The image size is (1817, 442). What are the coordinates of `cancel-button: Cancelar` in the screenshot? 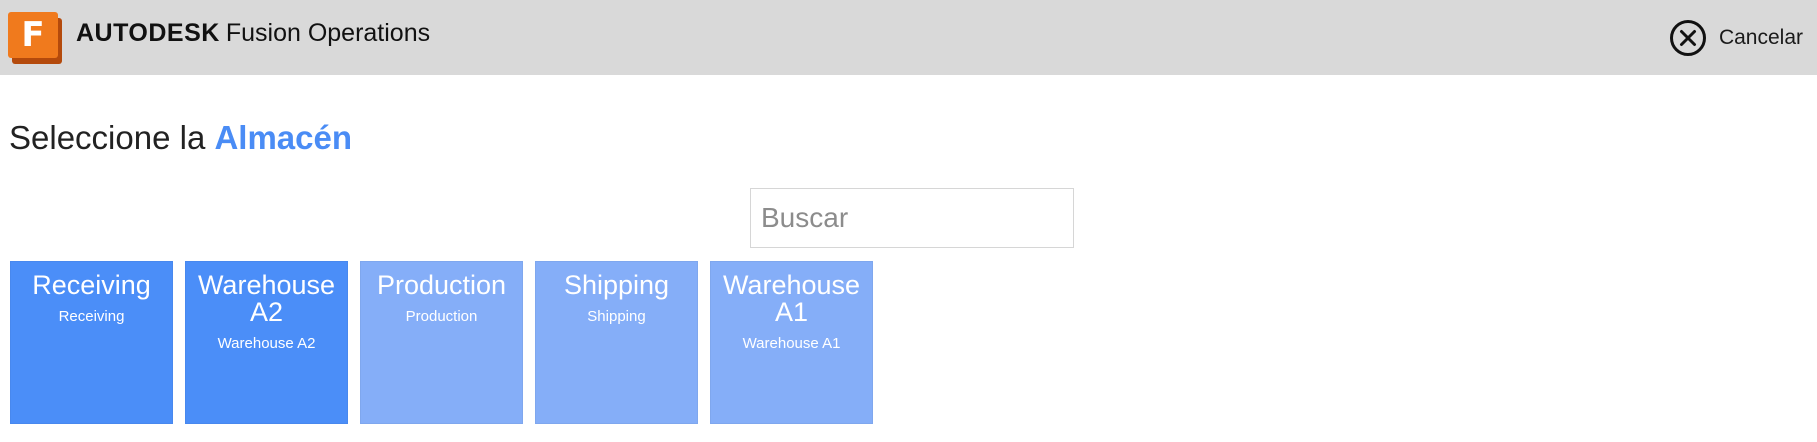 It's located at (1736, 38).